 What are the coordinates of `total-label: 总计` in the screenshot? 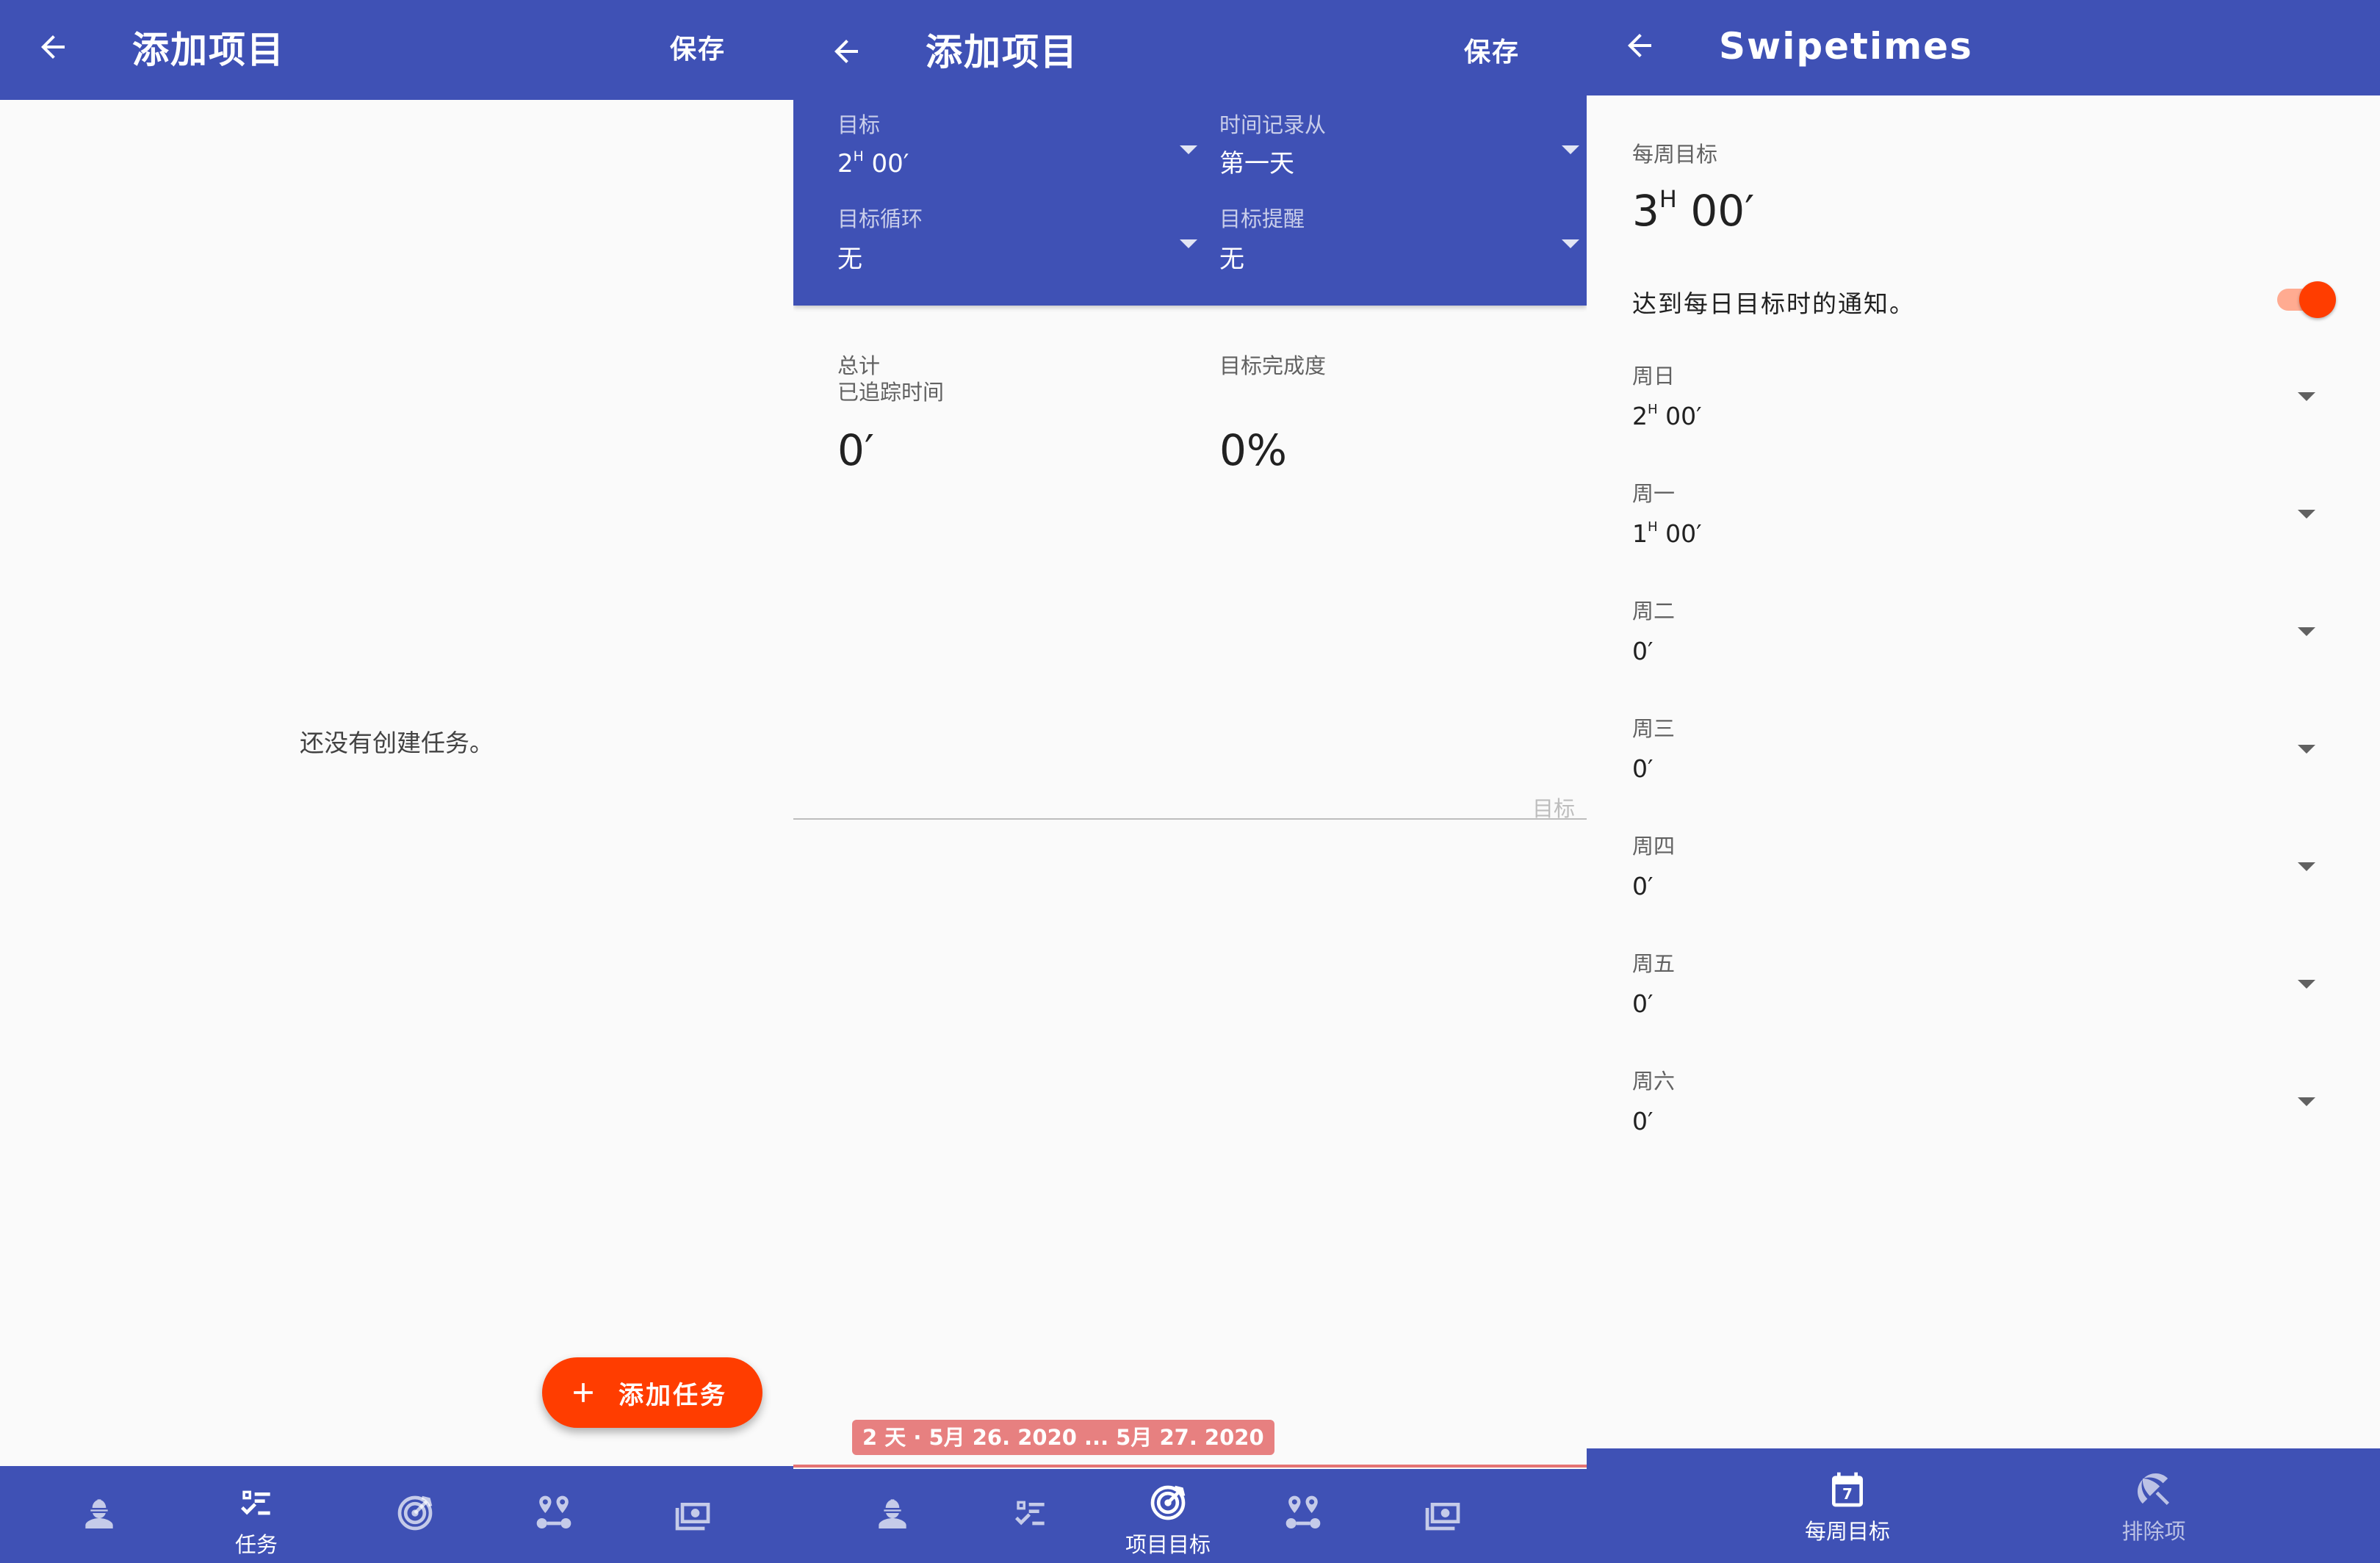 It's located at (859, 365).